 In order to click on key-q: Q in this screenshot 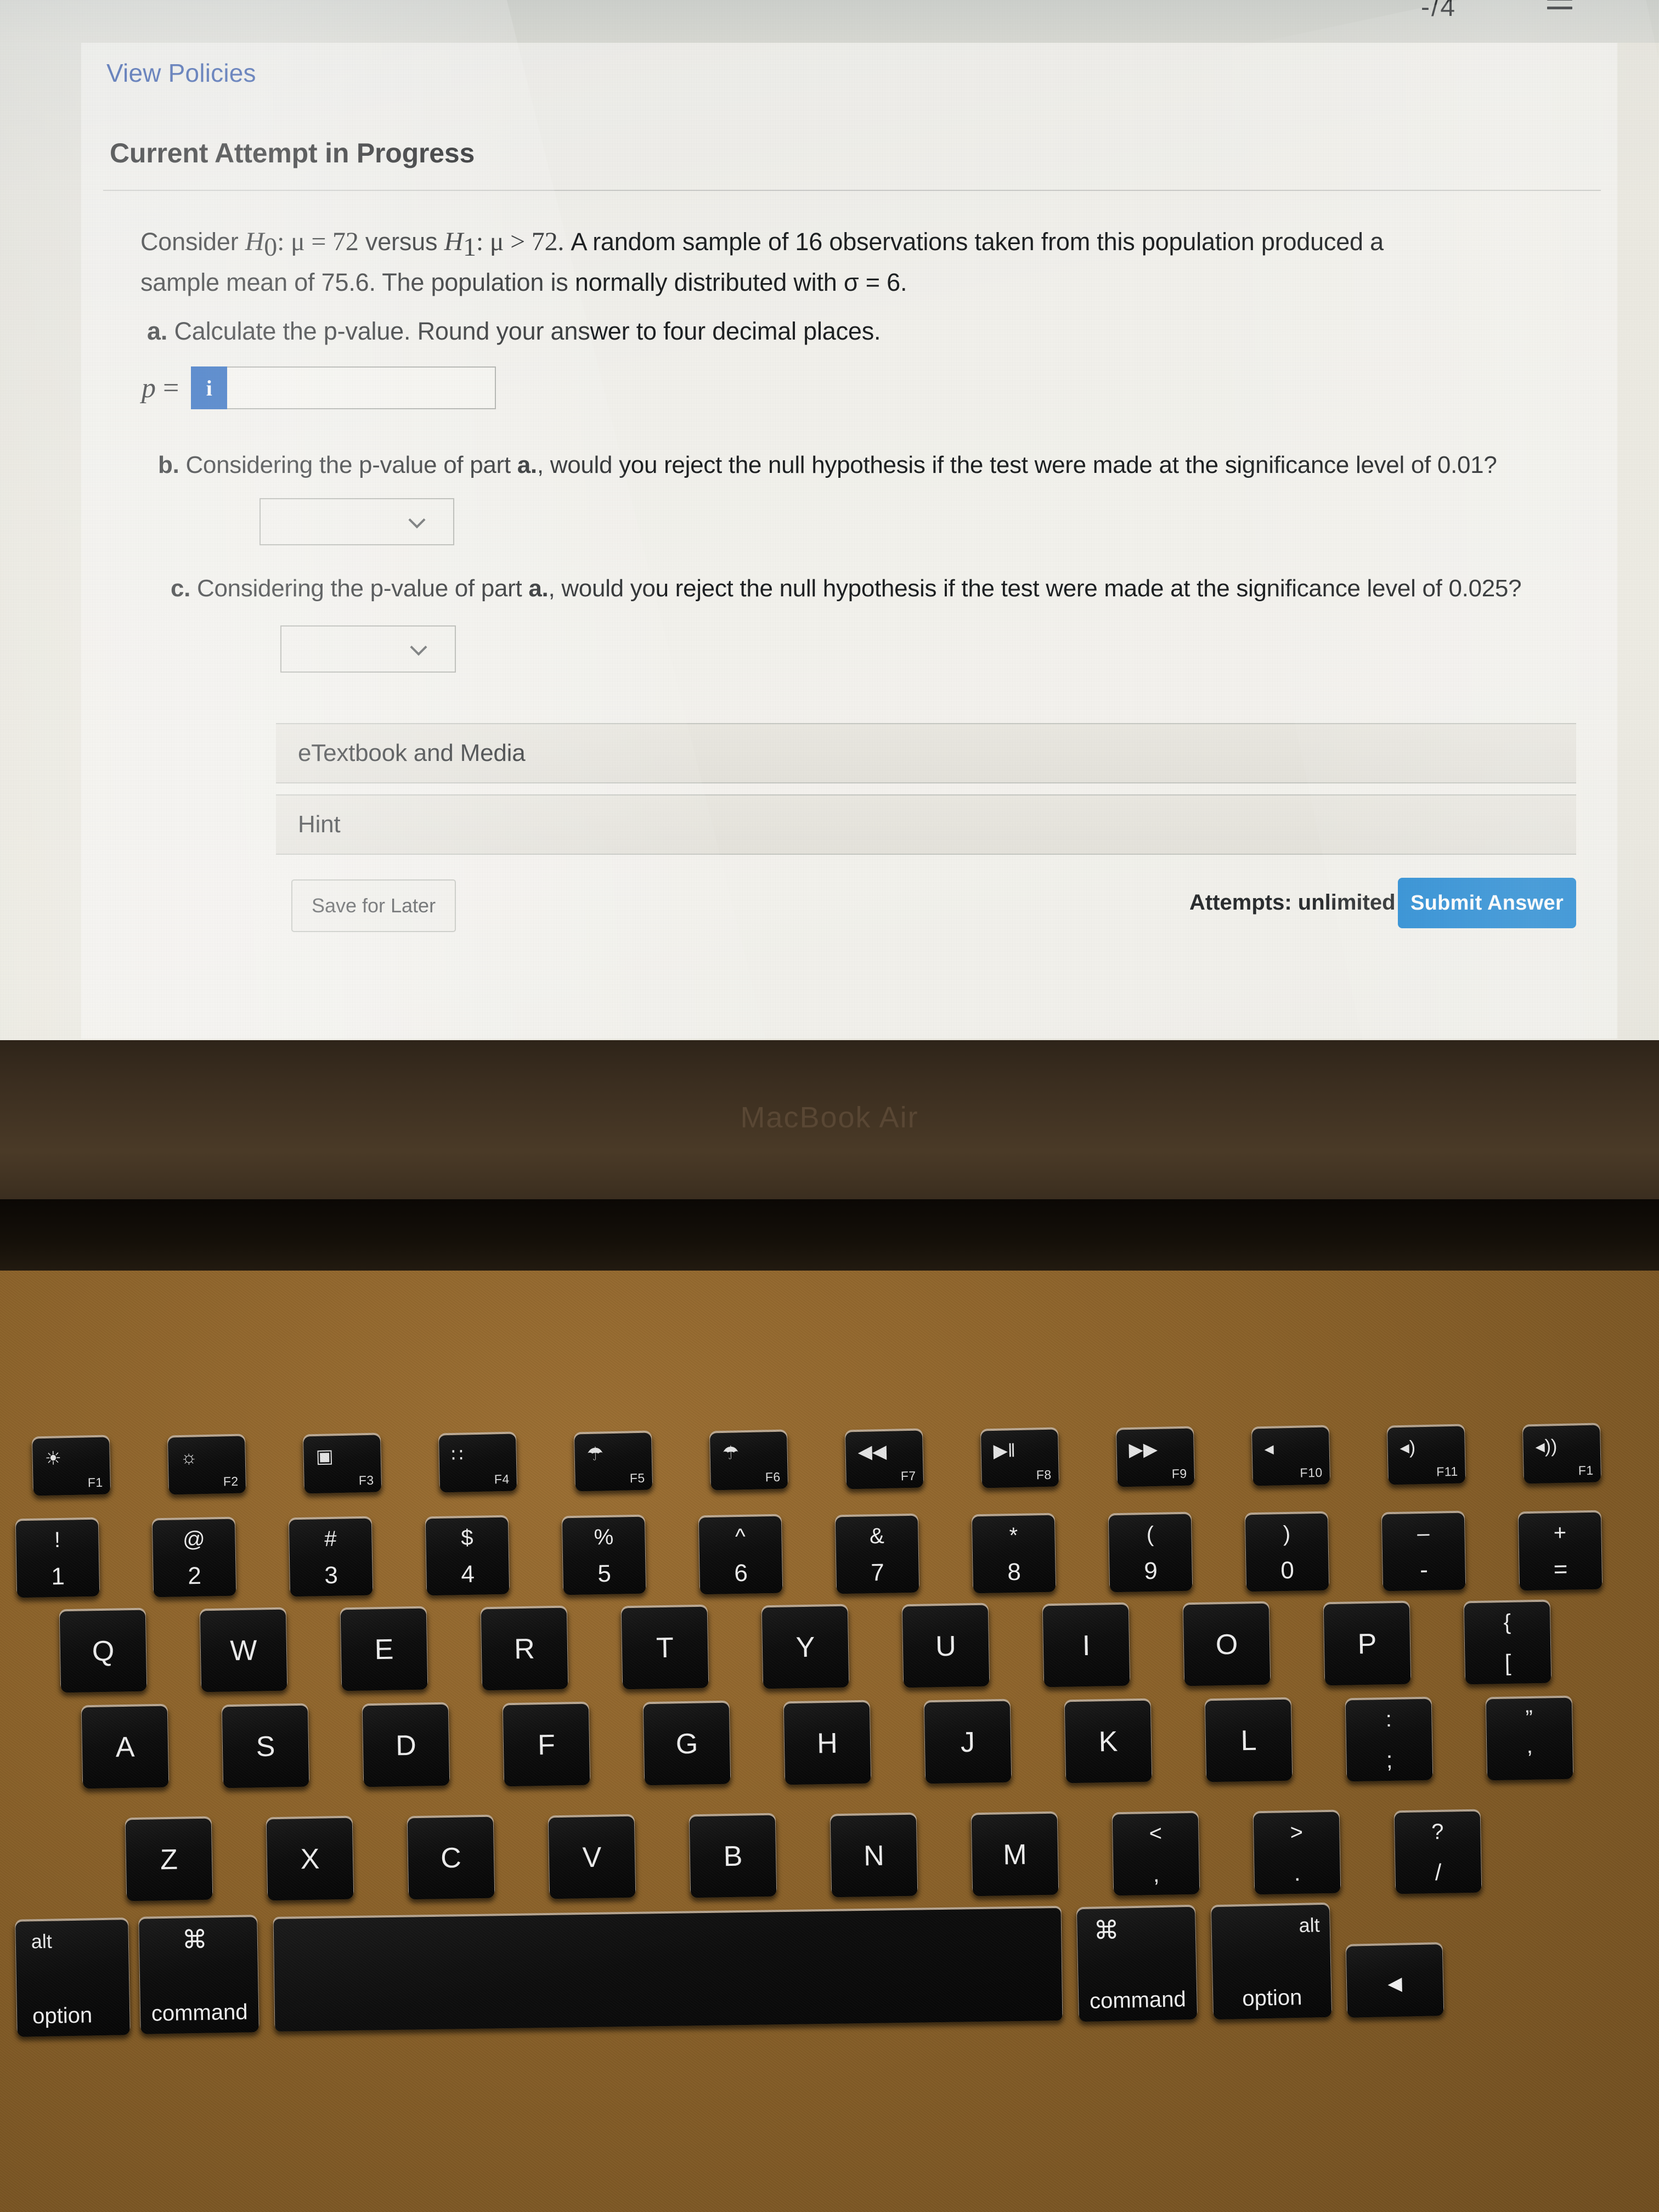, I will do `click(103, 1651)`.